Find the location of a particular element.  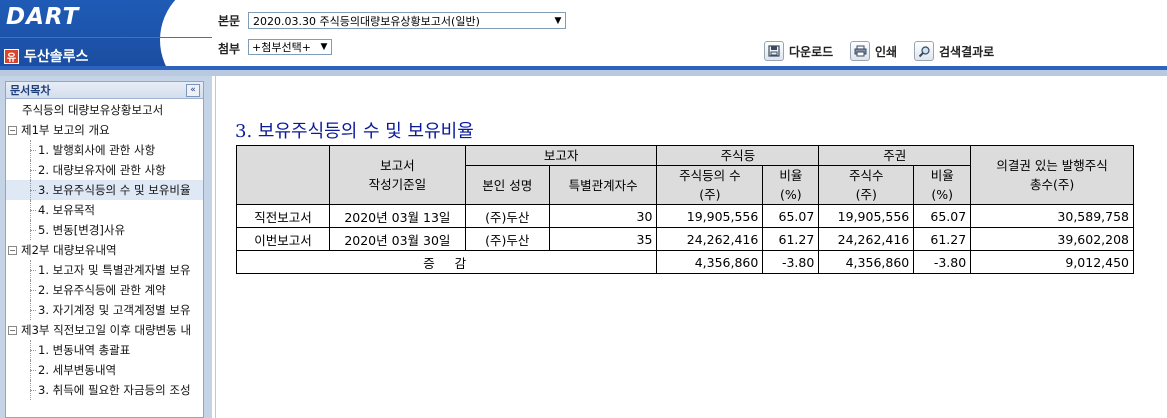

company-icon: 유 is located at coordinates (11, 56).